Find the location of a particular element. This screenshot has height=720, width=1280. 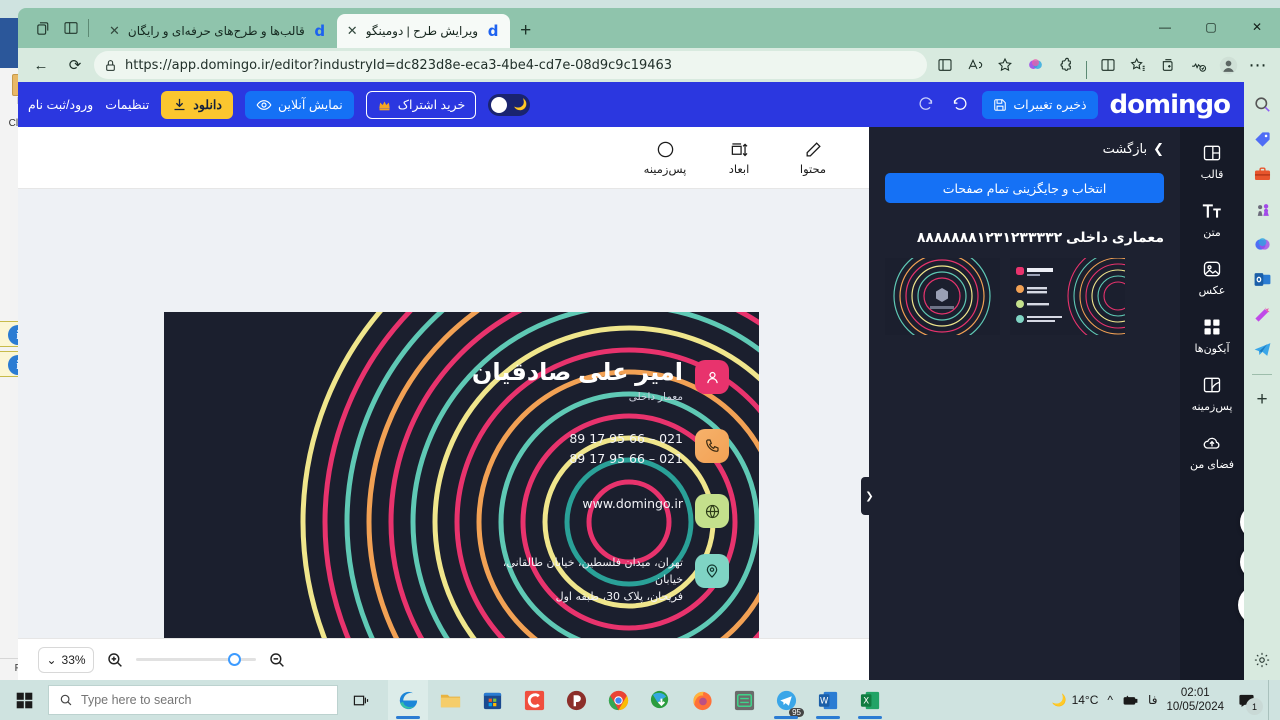

taskbar-app-telegram: 95 is located at coordinates (786, 700).